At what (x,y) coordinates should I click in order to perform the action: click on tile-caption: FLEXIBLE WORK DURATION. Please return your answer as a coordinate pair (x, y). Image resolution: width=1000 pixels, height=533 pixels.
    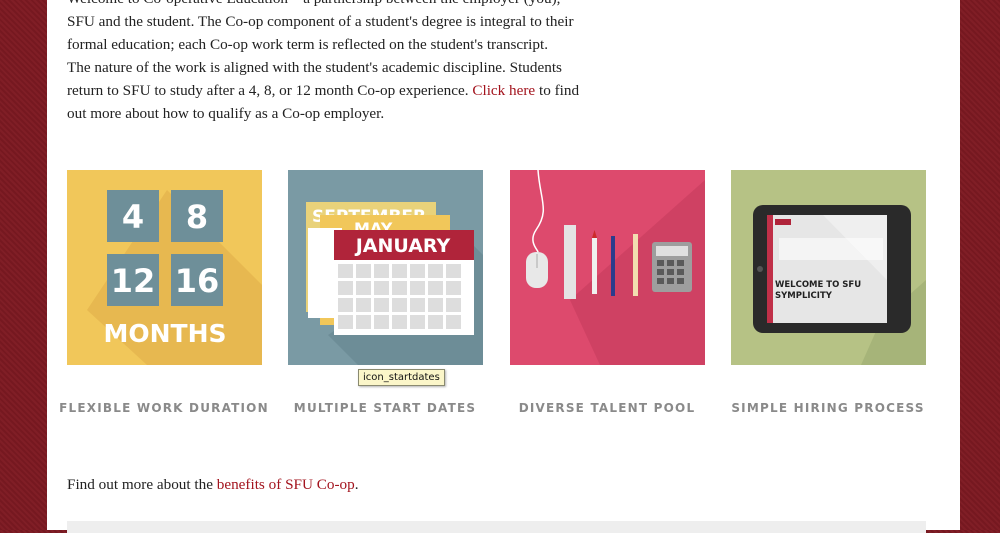
    Looking at the image, I should click on (164, 408).